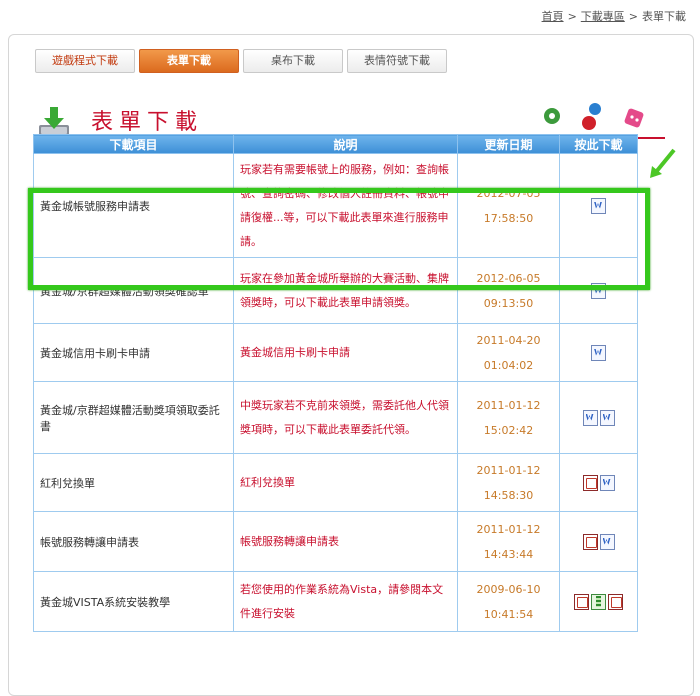 The height and width of the screenshot is (696, 700). Describe the element at coordinates (508, 218) in the screenshot. I see `time-value: 17:58:50` at that location.